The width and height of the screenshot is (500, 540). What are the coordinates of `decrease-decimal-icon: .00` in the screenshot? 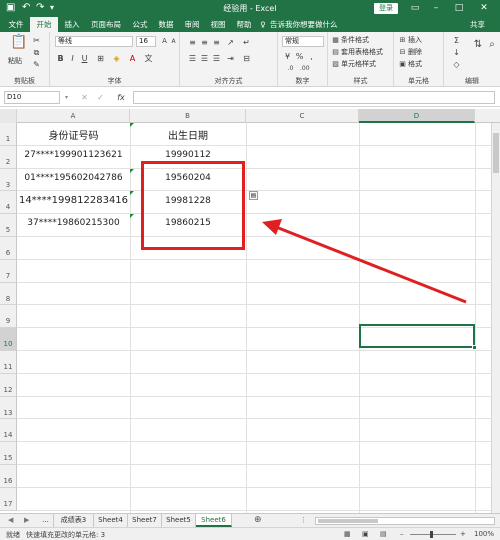 It's located at (305, 68).